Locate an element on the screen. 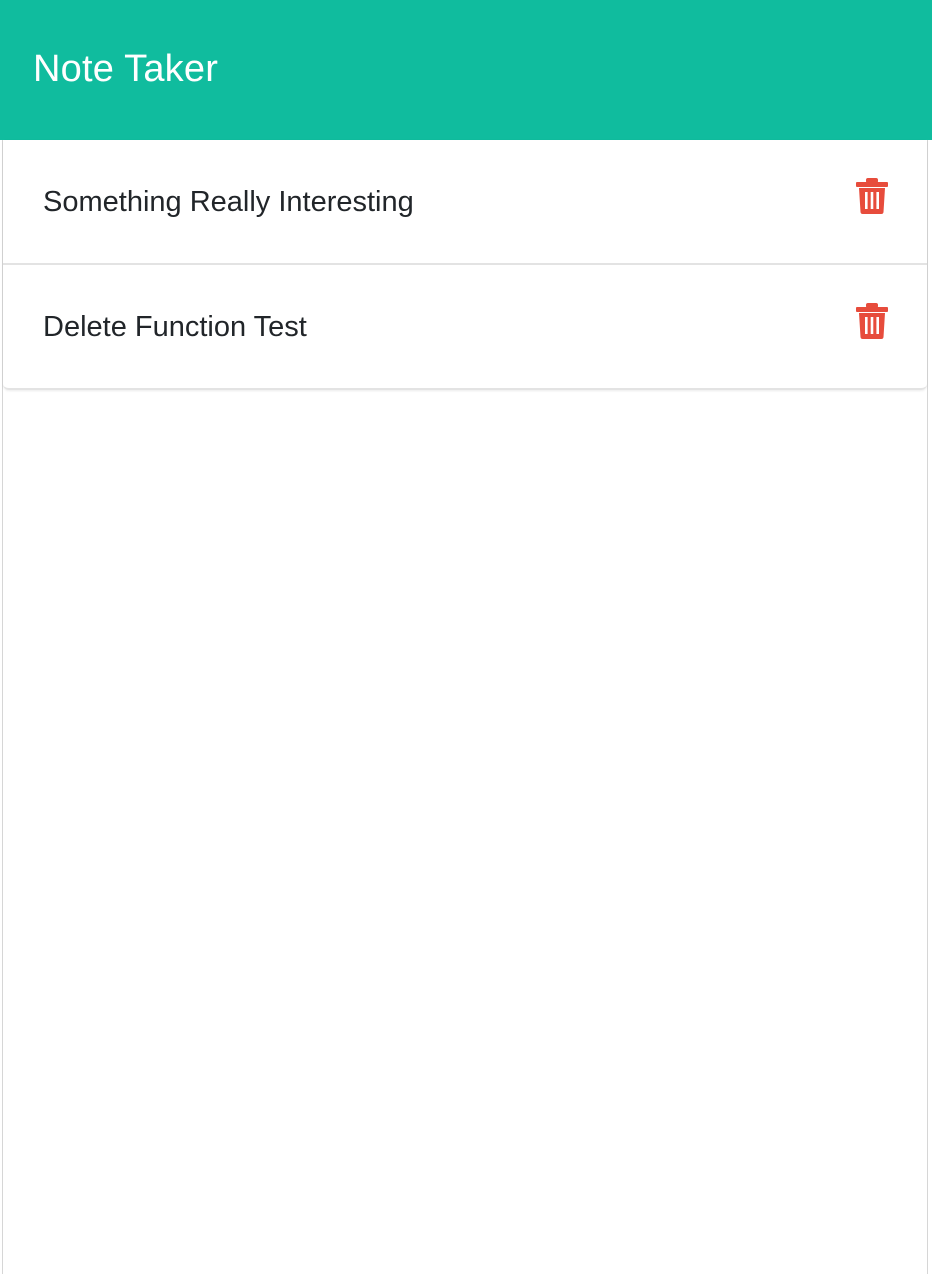  note-title: Something Really Interesting is located at coordinates (228, 202).